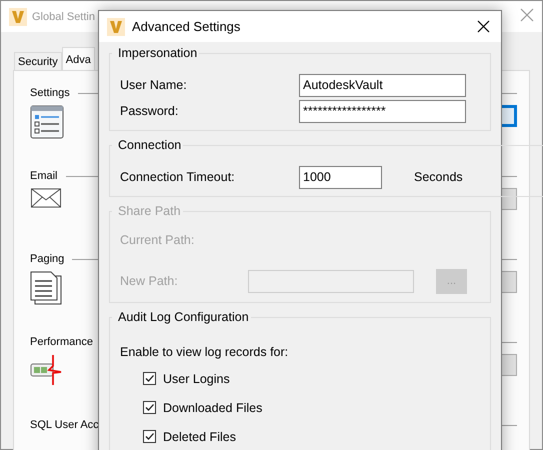  What do you see at coordinates (149, 211) in the screenshot?
I see `group-title: Share Path` at bounding box center [149, 211].